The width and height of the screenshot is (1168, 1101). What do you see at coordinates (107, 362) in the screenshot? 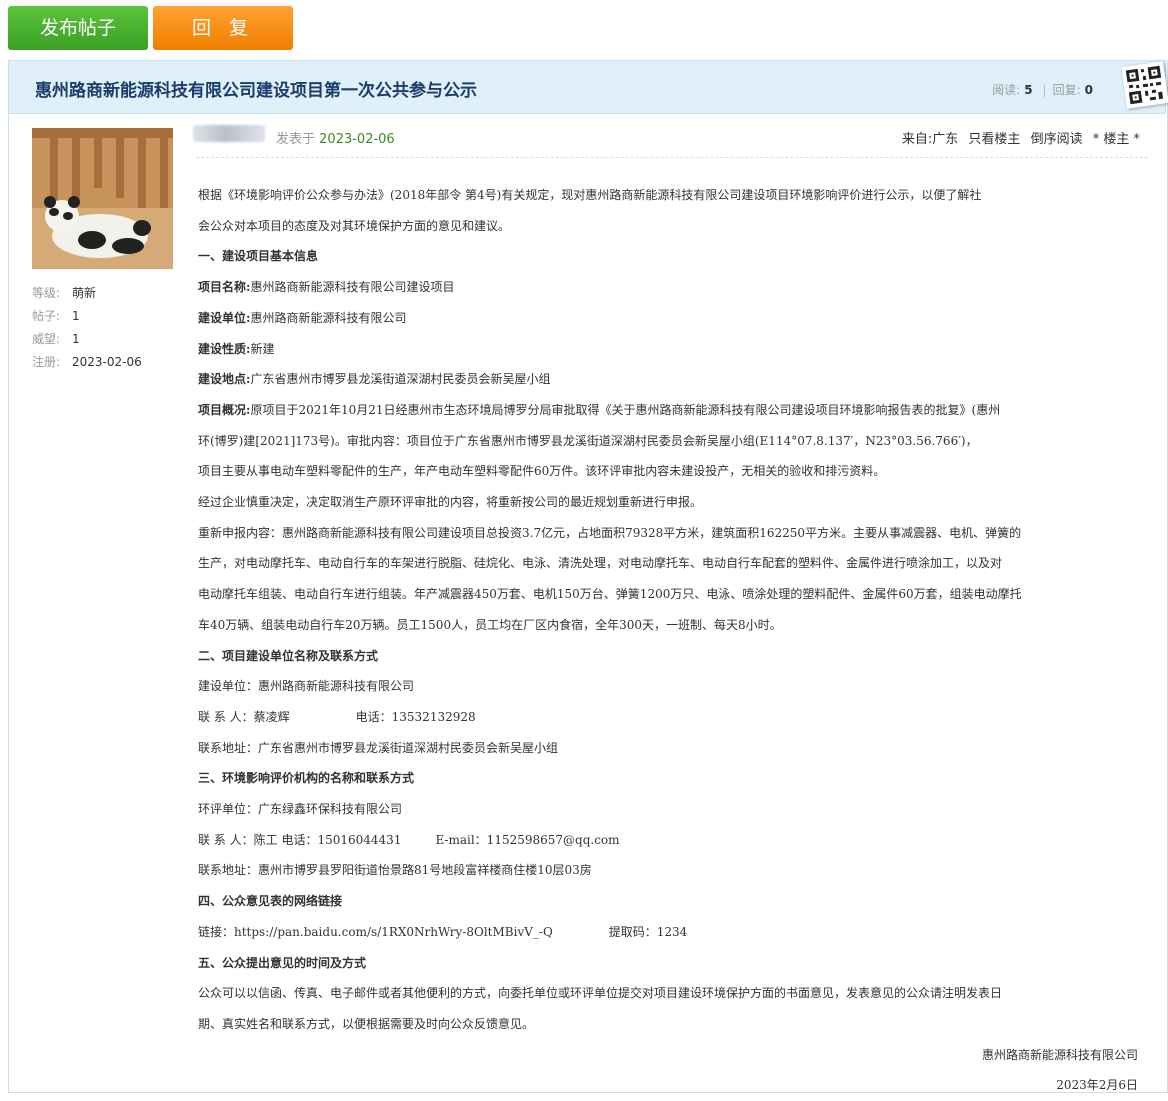
I see `reg-value: 2023-02-06` at bounding box center [107, 362].